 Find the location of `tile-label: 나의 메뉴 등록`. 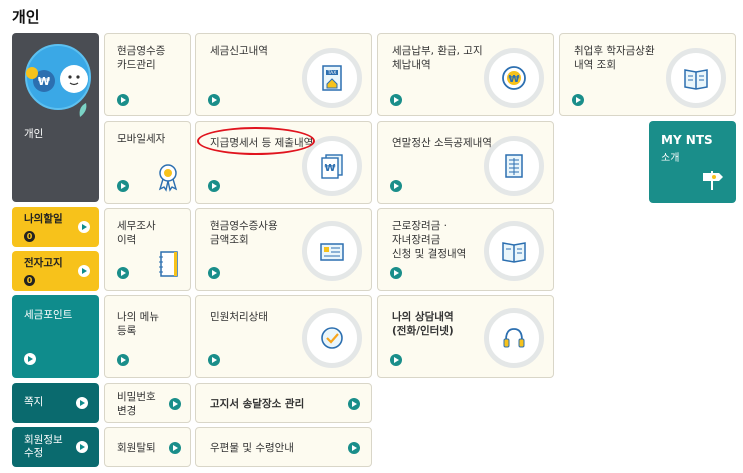

tile-label: 나의 메뉴 등록 is located at coordinates (138, 324).